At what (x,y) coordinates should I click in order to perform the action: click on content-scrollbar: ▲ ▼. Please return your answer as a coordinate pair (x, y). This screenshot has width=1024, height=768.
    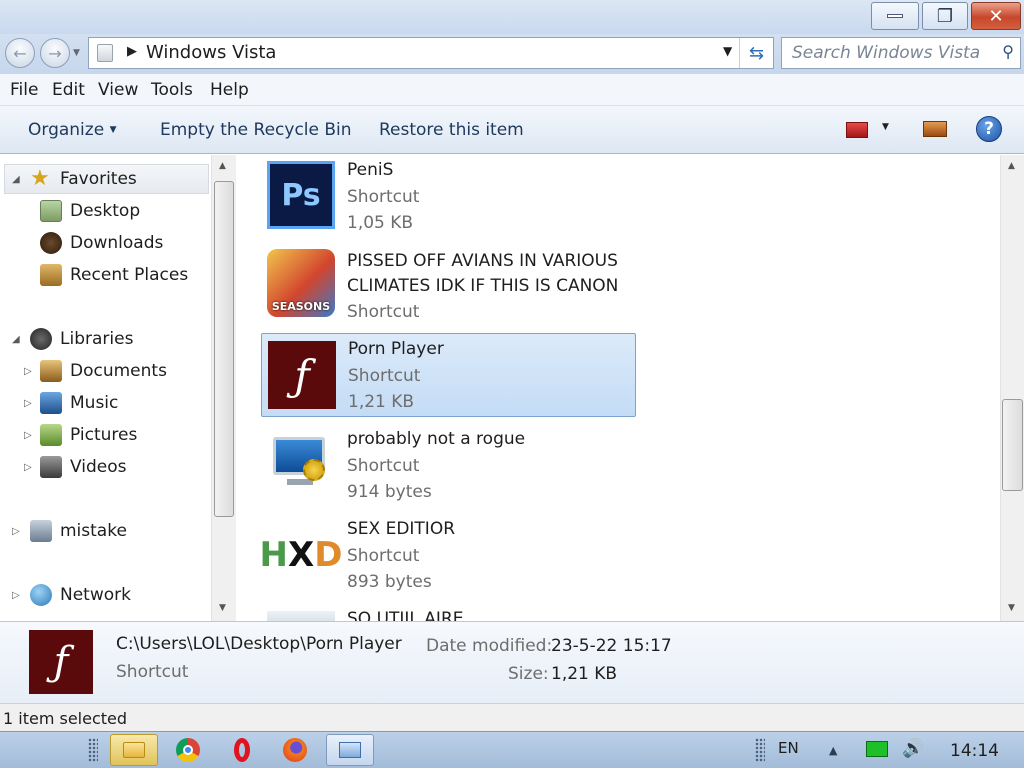
    Looking at the image, I should click on (1012, 388).